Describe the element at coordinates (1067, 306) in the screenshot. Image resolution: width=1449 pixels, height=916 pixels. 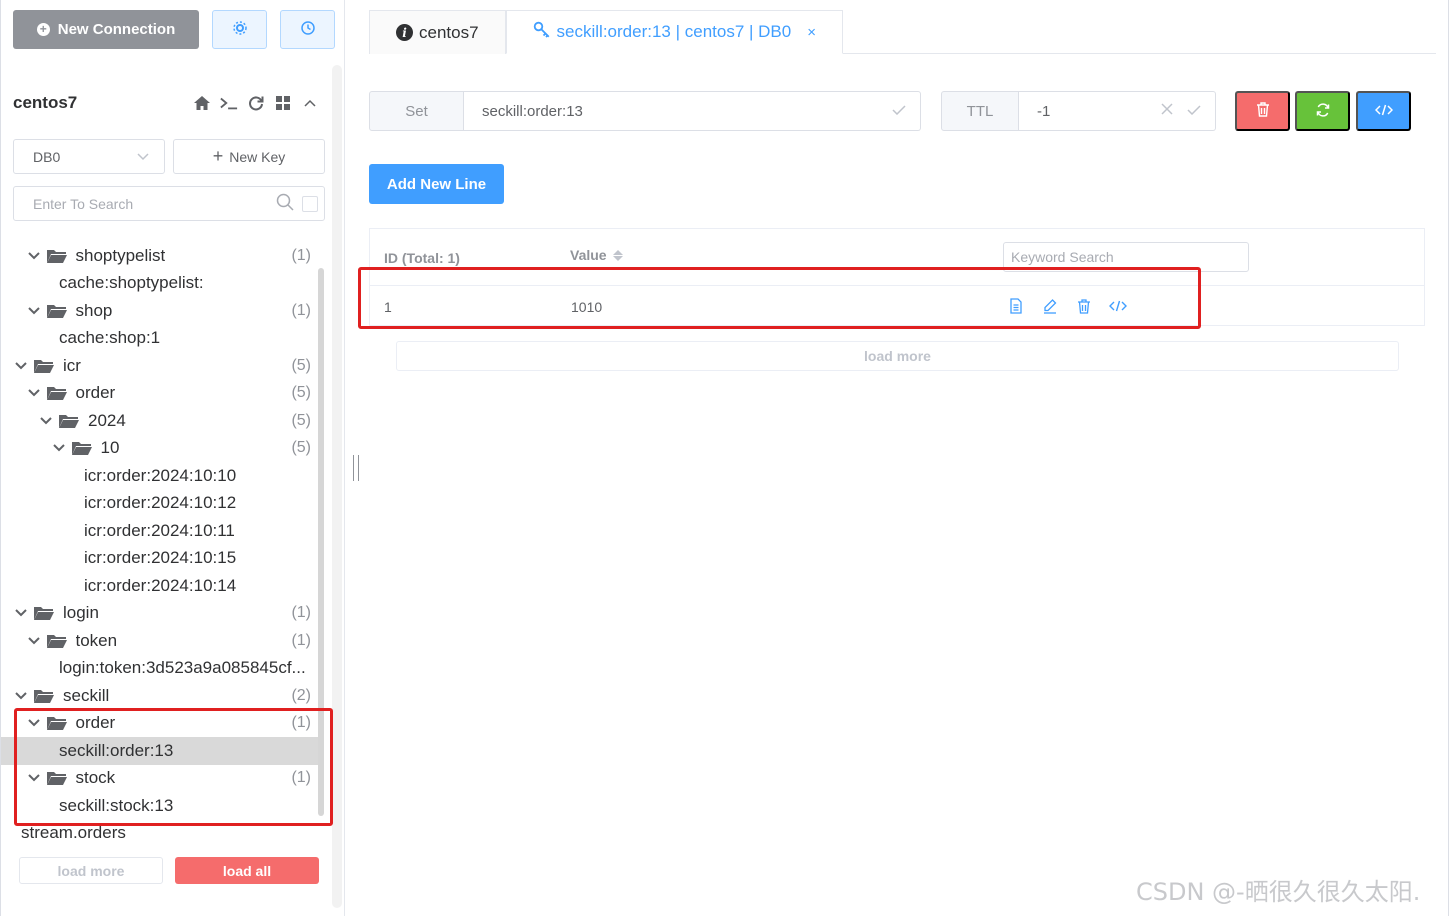
I see `row-actions` at that location.